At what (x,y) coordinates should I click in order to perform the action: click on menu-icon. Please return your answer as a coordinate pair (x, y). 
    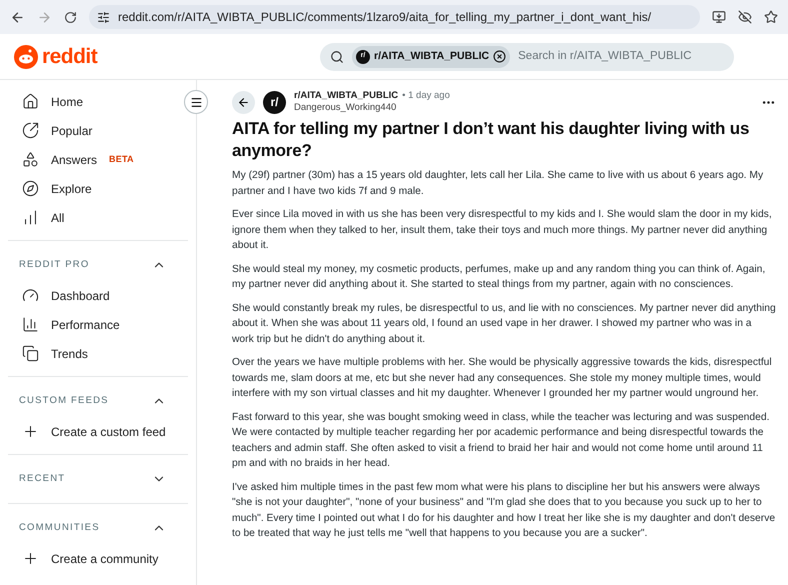
    Looking at the image, I should click on (196, 102).